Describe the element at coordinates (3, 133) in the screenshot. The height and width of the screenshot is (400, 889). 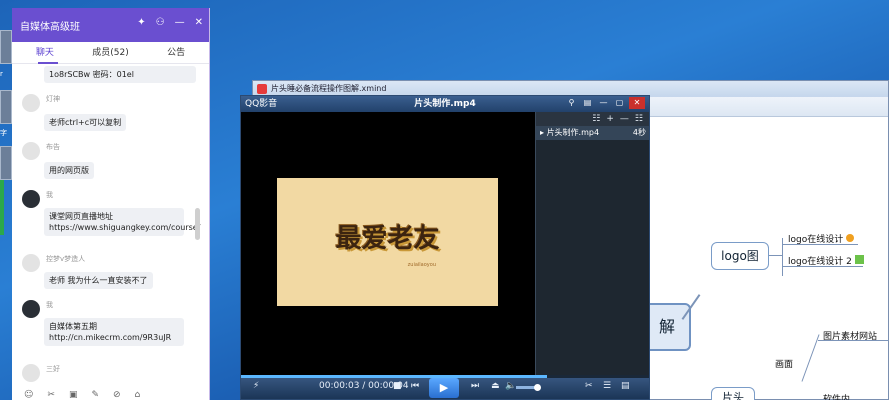
I see `desktop-label: 字` at that location.